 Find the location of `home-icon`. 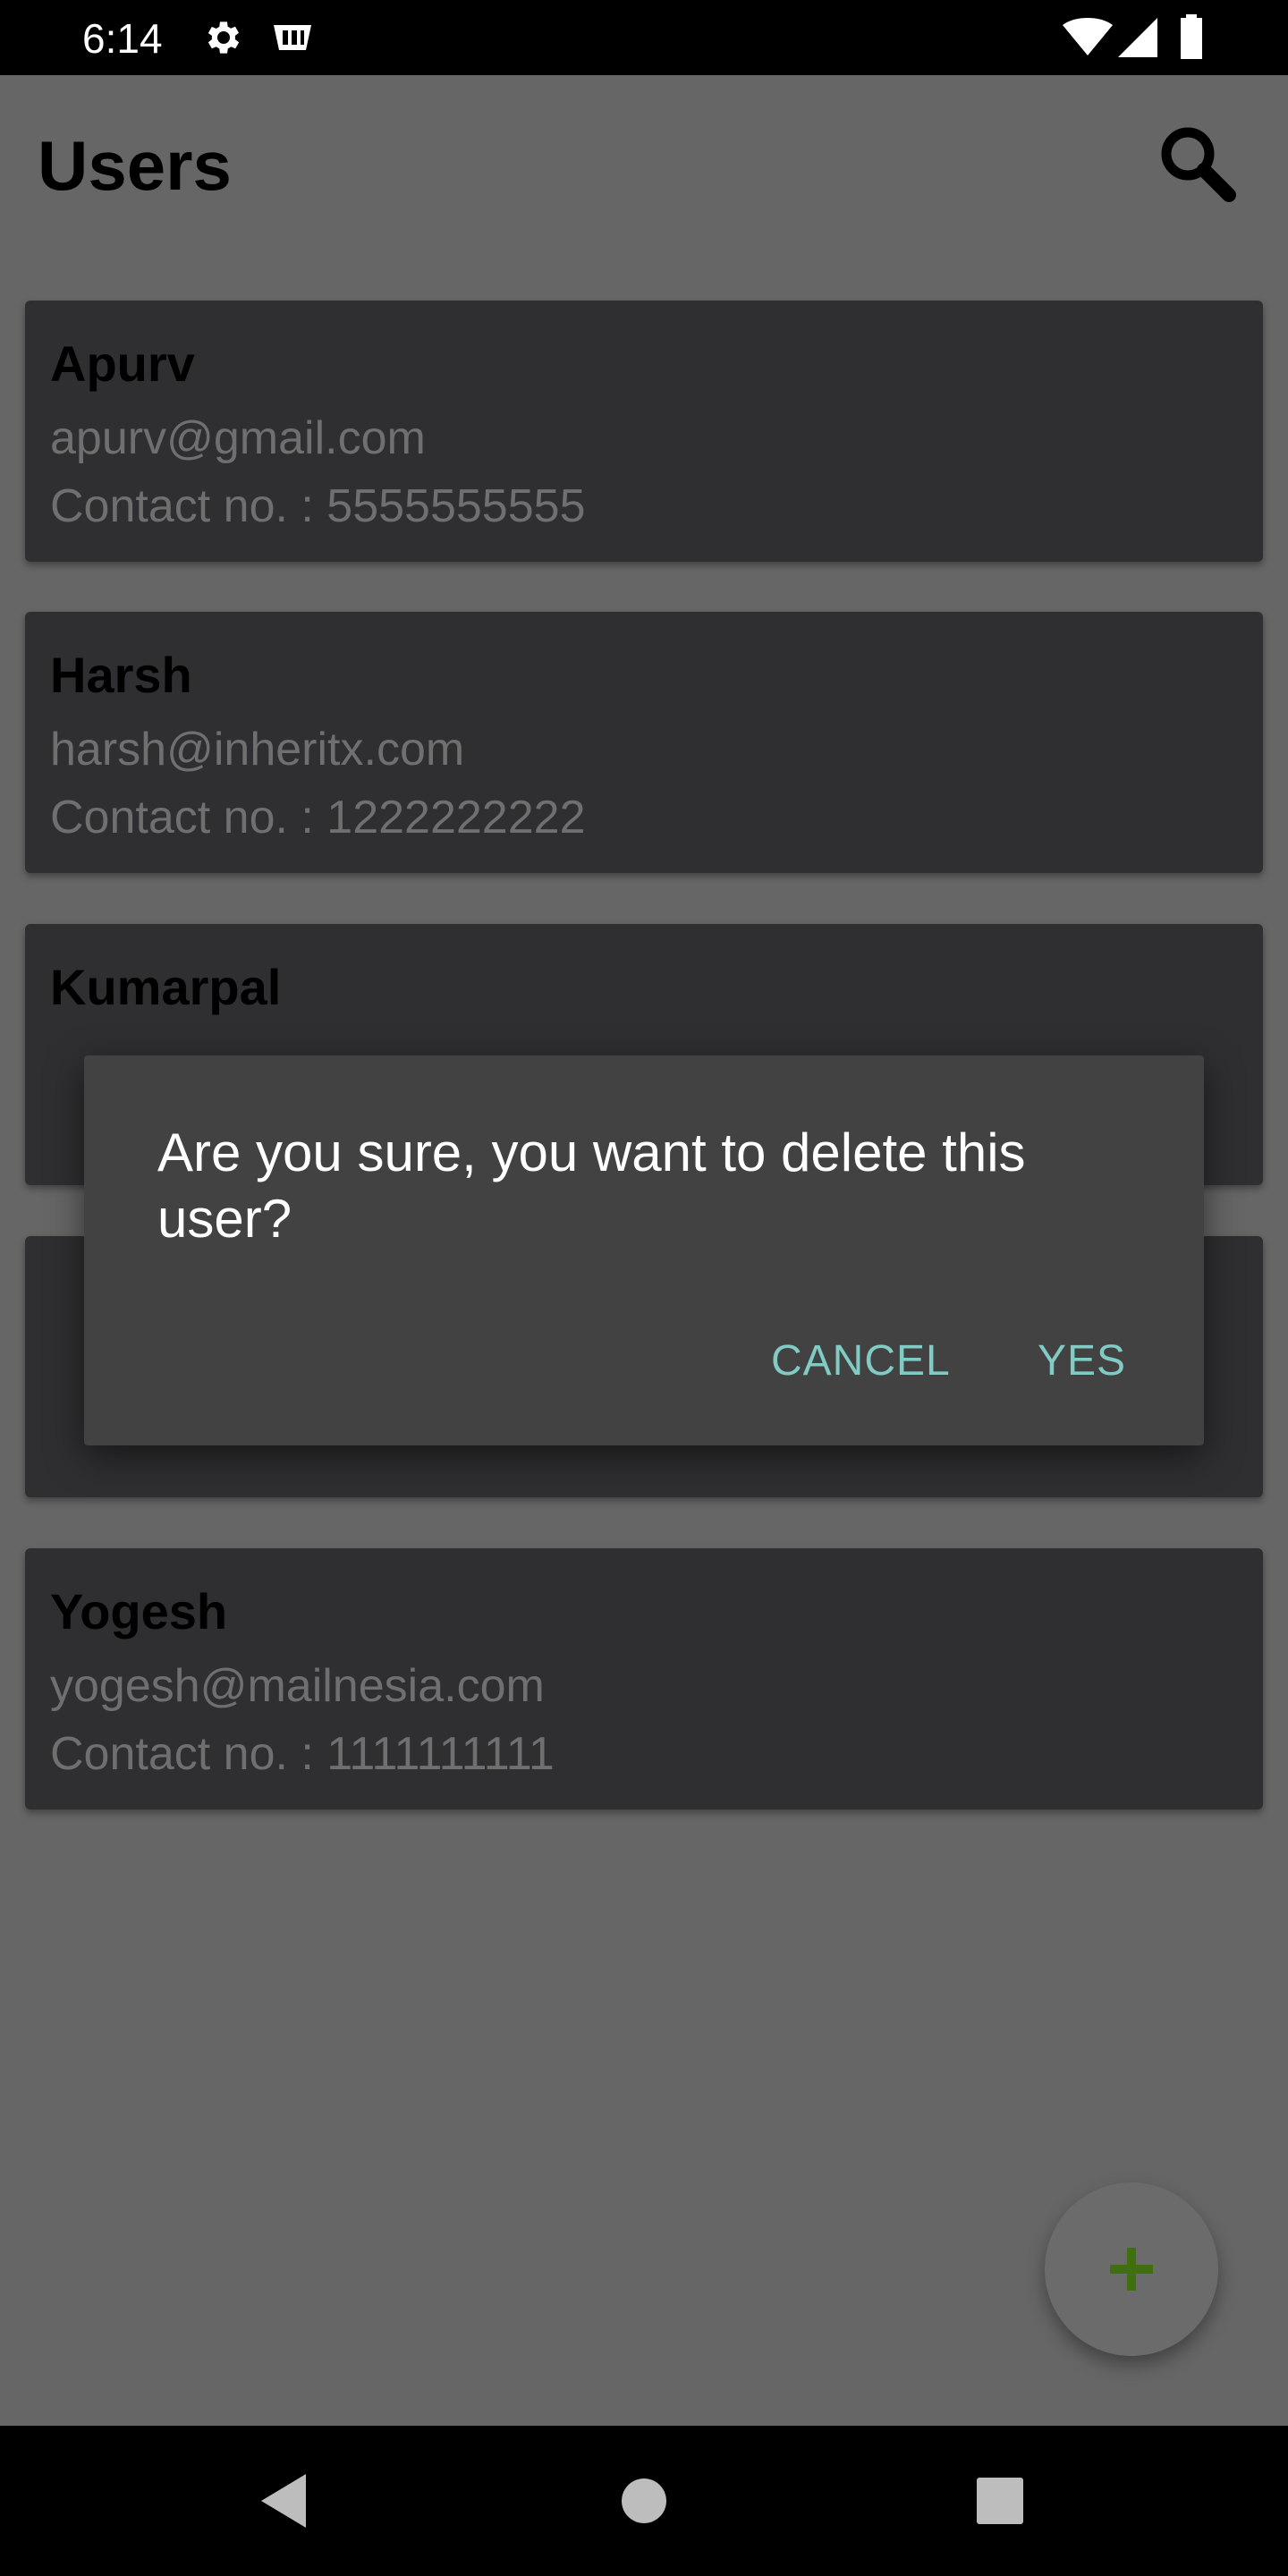

home-icon is located at coordinates (644, 2501).